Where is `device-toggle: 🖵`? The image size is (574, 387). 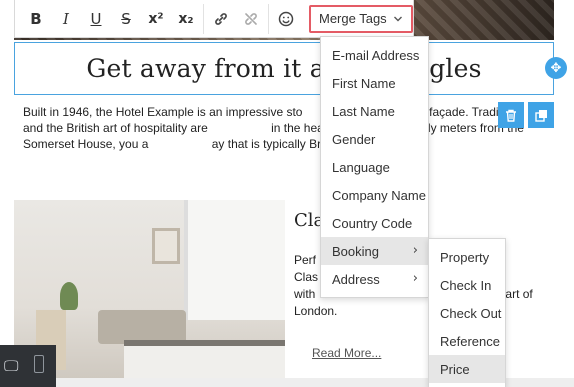 device-toggle: 🖵 is located at coordinates (28, 366).